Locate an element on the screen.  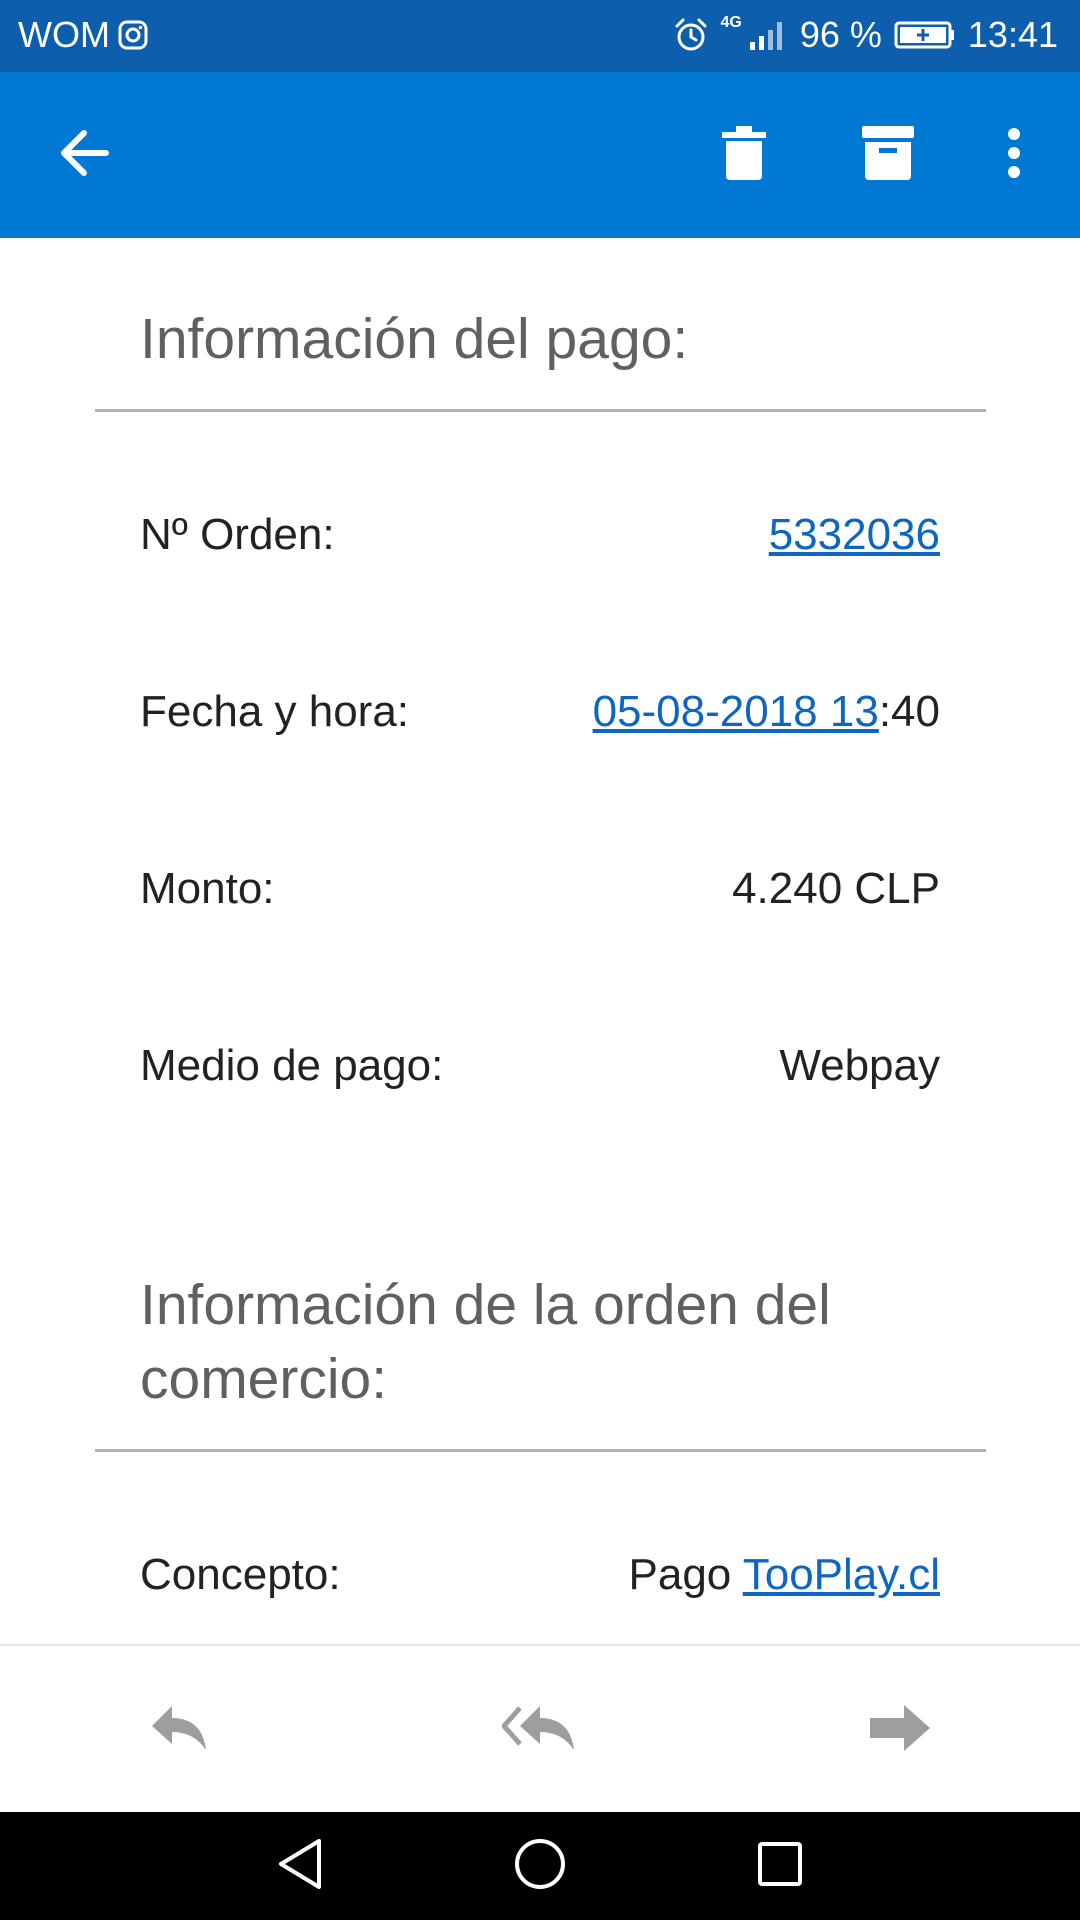
delete-icon is located at coordinates (744, 155).